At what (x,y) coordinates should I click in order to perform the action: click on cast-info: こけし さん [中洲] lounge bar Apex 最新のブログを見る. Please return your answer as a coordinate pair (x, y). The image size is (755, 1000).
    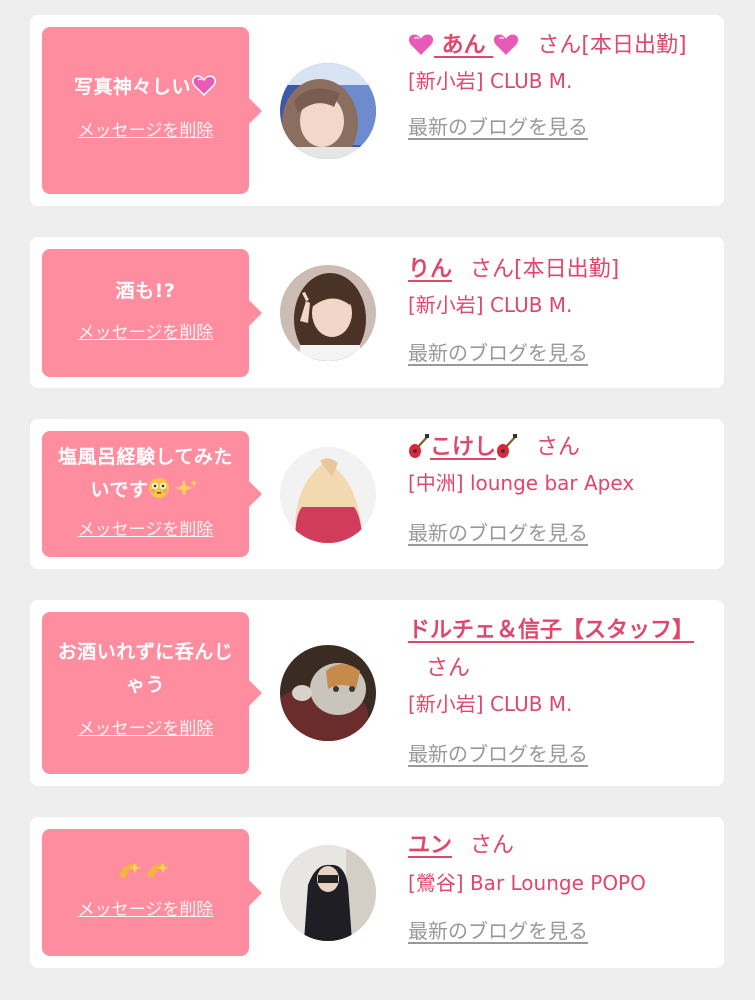
    Looking at the image, I should click on (558, 488).